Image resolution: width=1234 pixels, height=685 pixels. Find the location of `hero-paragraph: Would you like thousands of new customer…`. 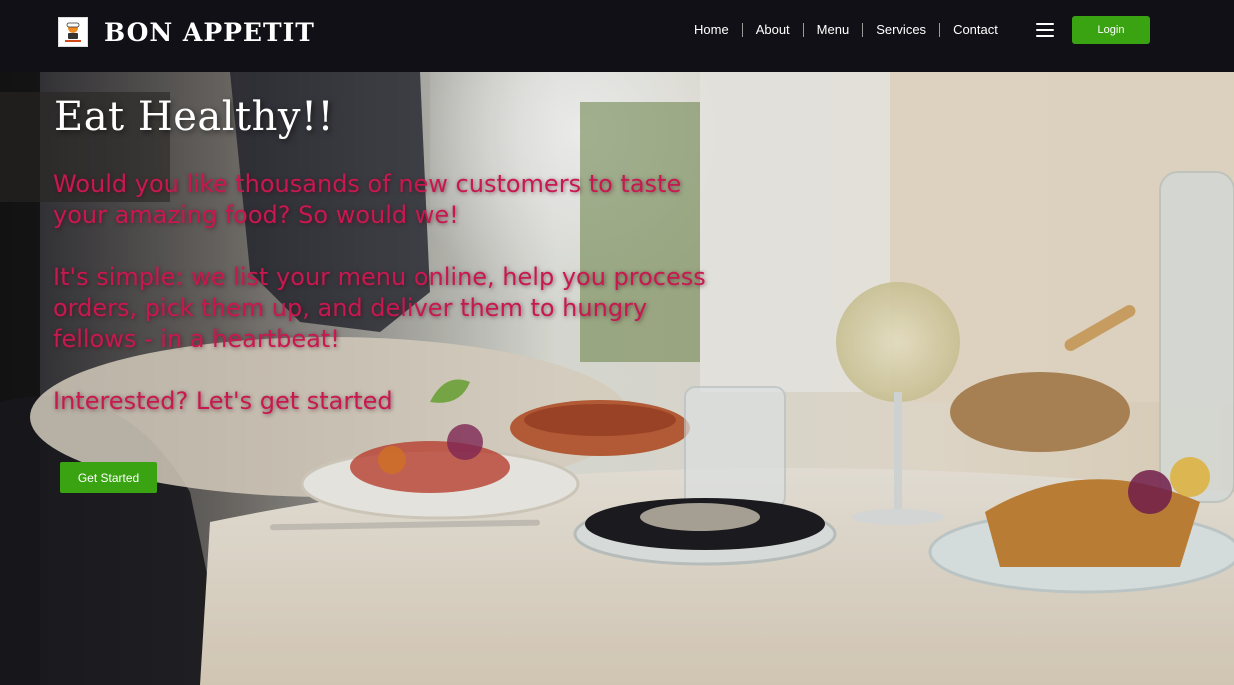

hero-paragraph: Would you like thousands of new customer… is located at coordinates (367, 199).